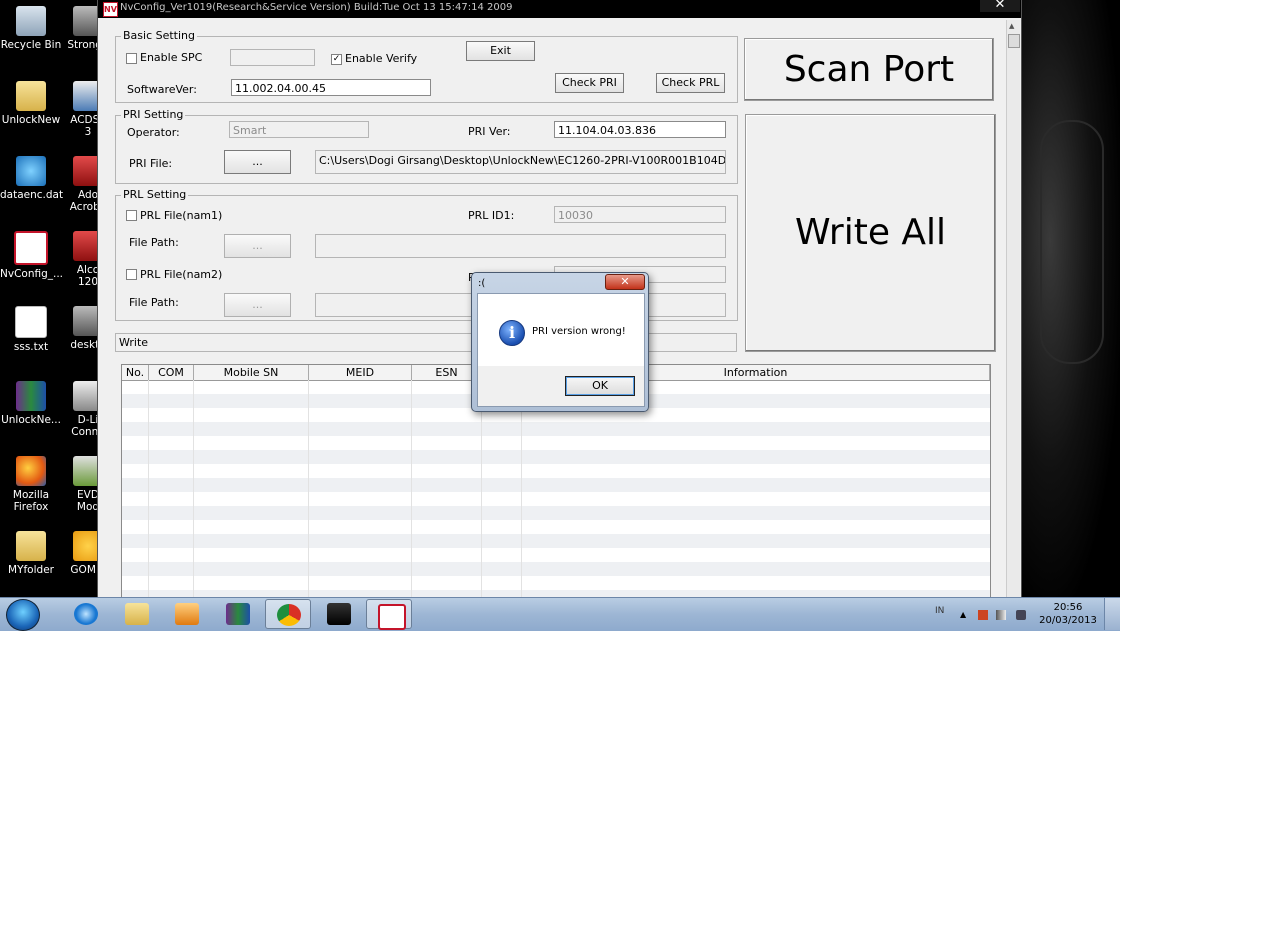 The width and height of the screenshot is (1280, 931). What do you see at coordinates (154, 242) in the screenshot?
I see `prl-nam1-file-path-label: File Path:` at bounding box center [154, 242].